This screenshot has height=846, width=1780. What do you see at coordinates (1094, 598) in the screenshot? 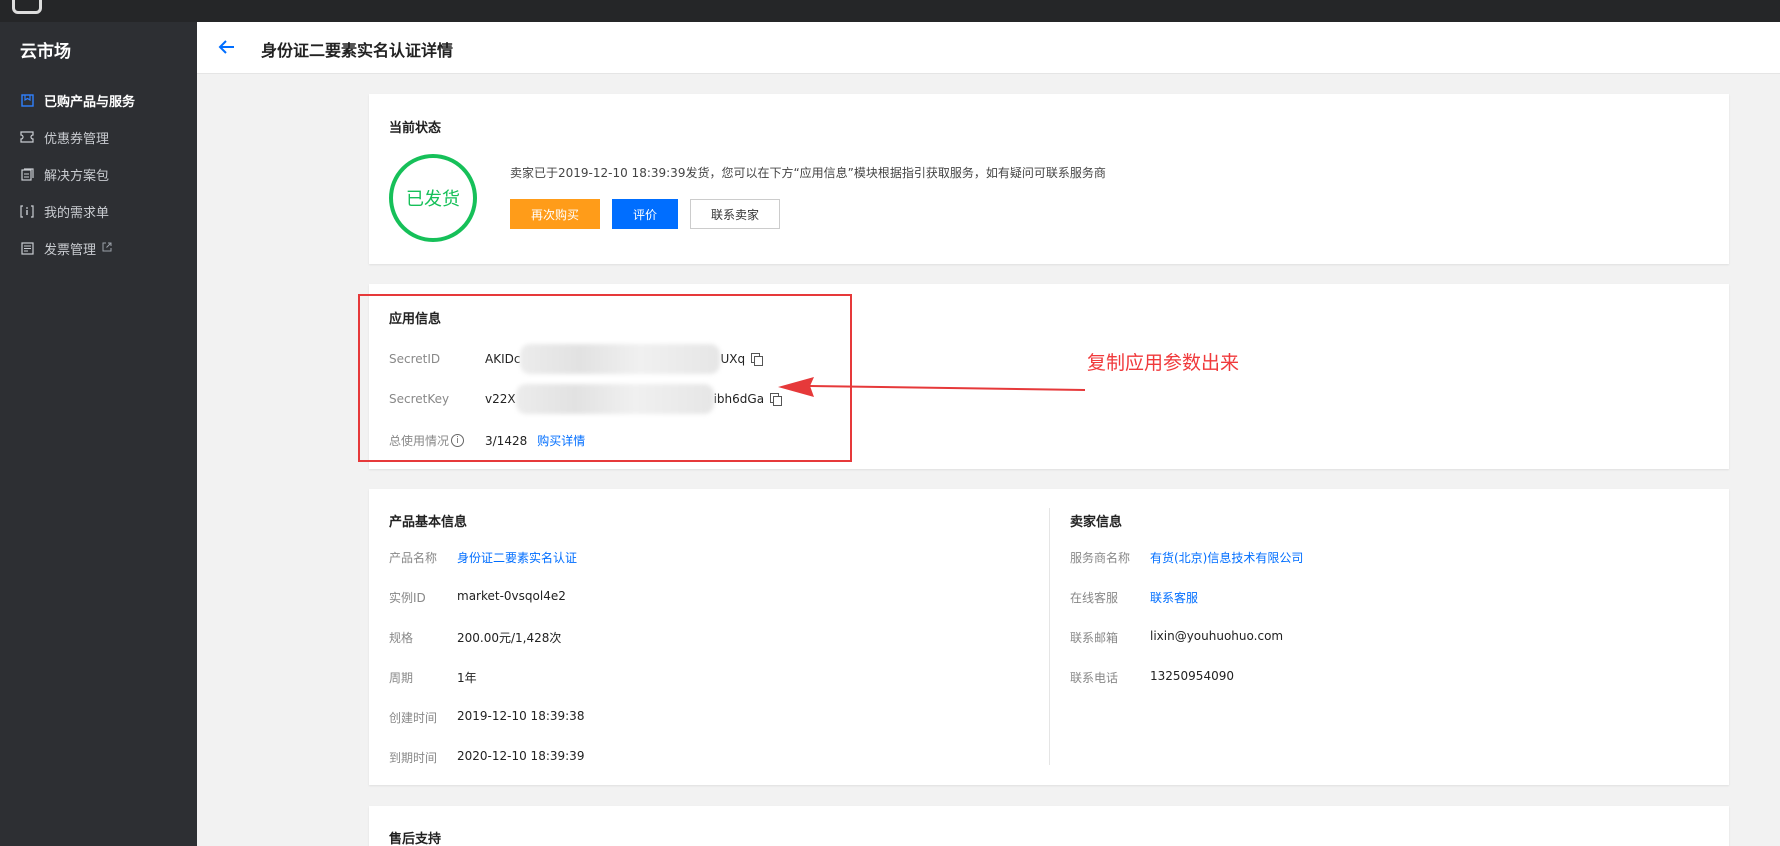
I see `online-service-label: 在线客服` at bounding box center [1094, 598].